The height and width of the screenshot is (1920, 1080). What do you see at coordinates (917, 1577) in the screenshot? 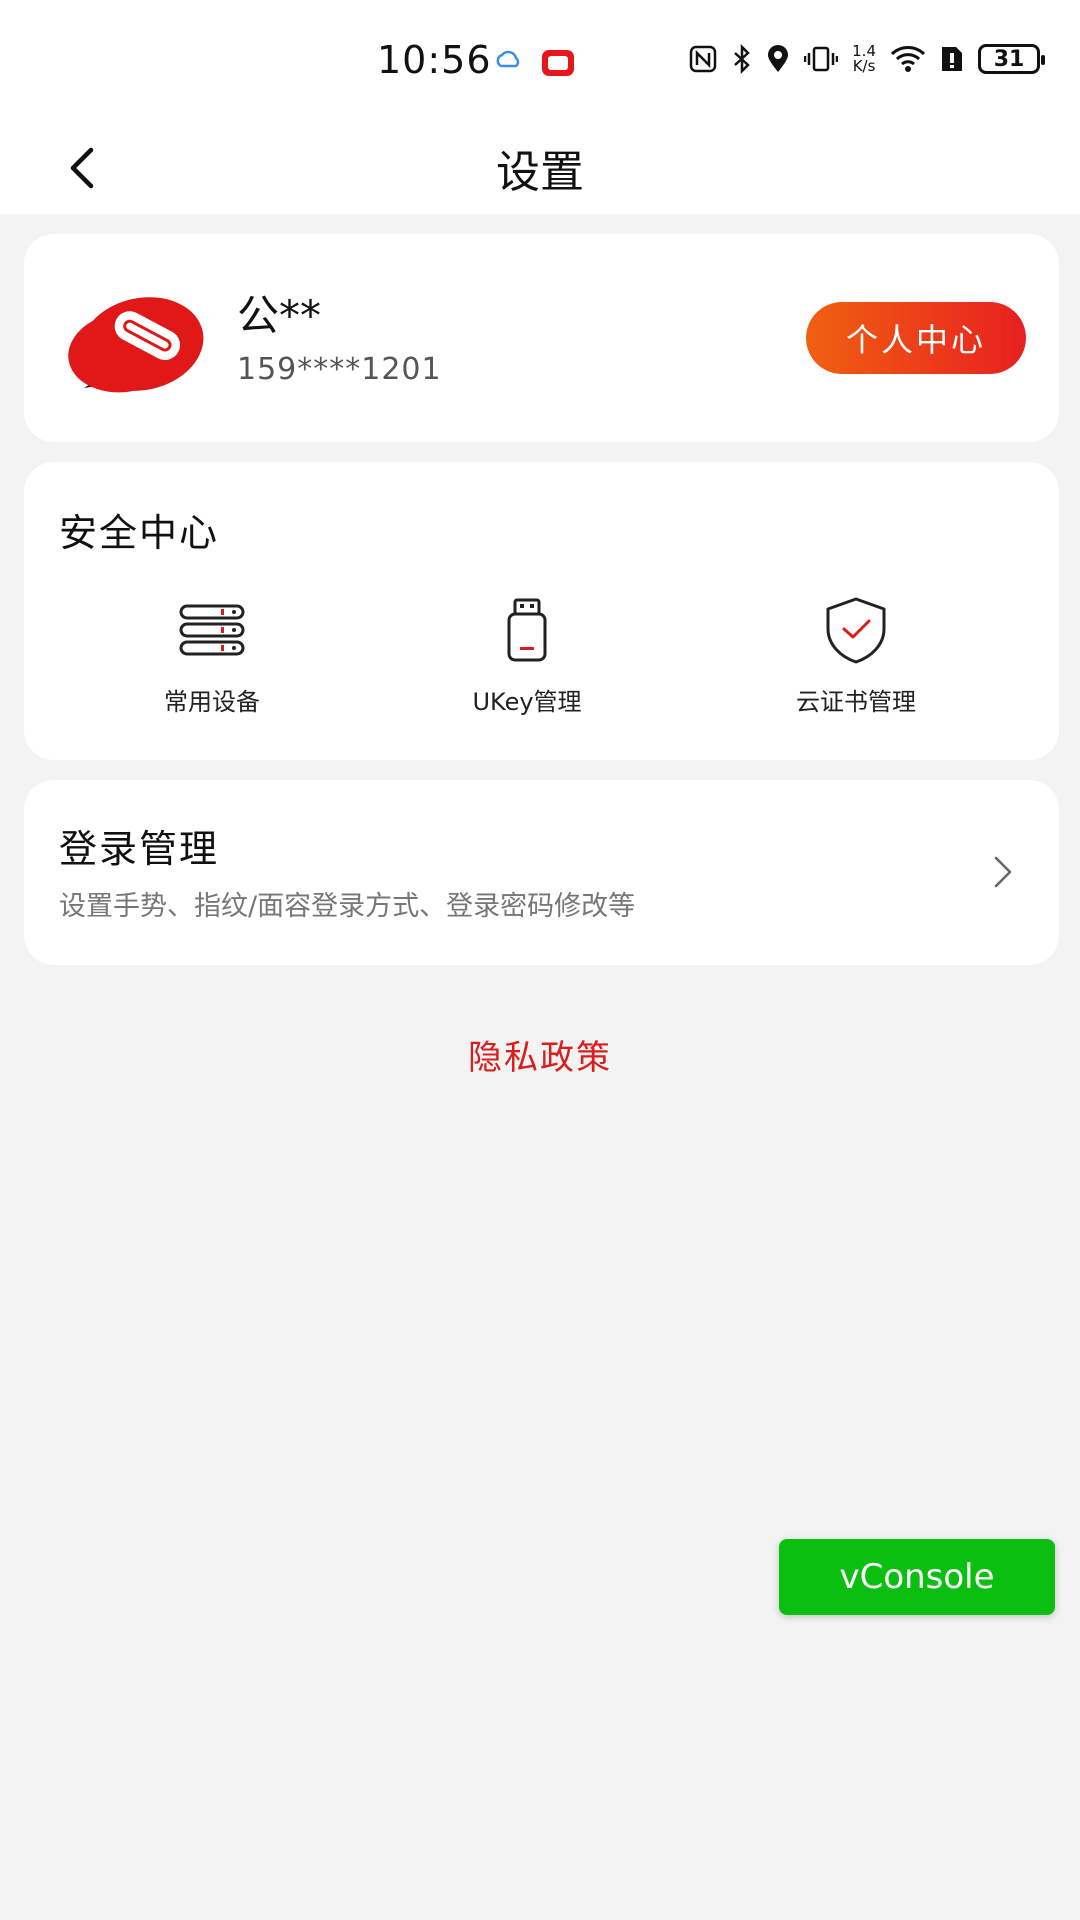
I see `vconsole-button: vConsole` at bounding box center [917, 1577].